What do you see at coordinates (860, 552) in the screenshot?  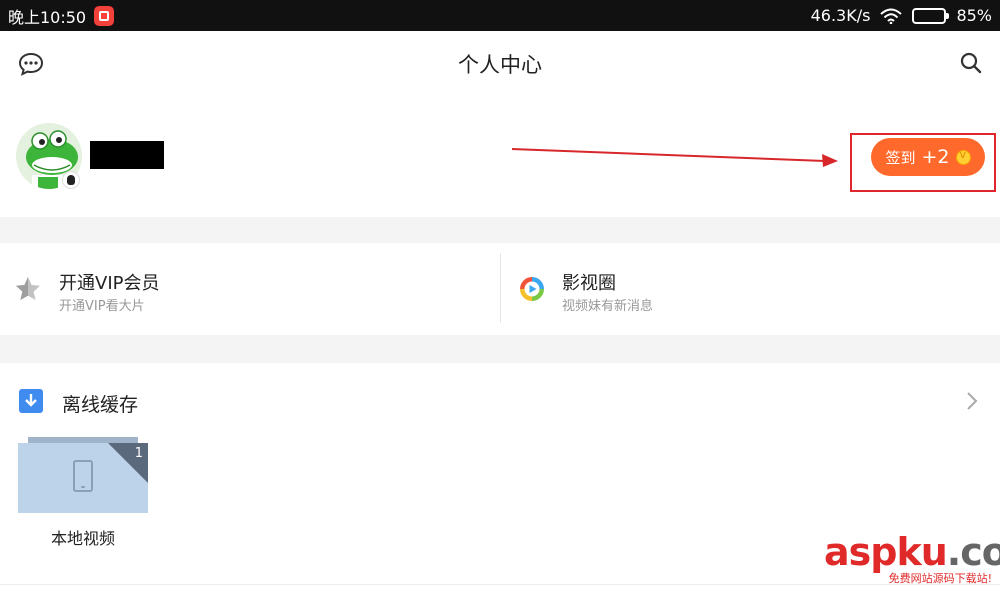 I see `watermark-part-asp: asp` at bounding box center [860, 552].